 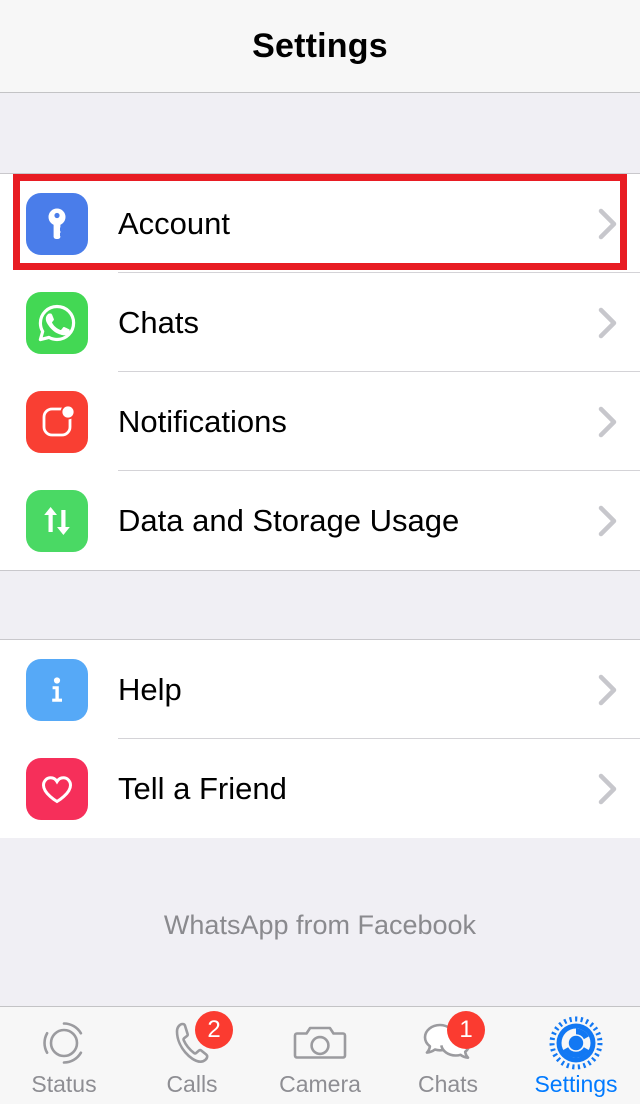 I want to click on whatsapp-icon, so click(x=57, y=322).